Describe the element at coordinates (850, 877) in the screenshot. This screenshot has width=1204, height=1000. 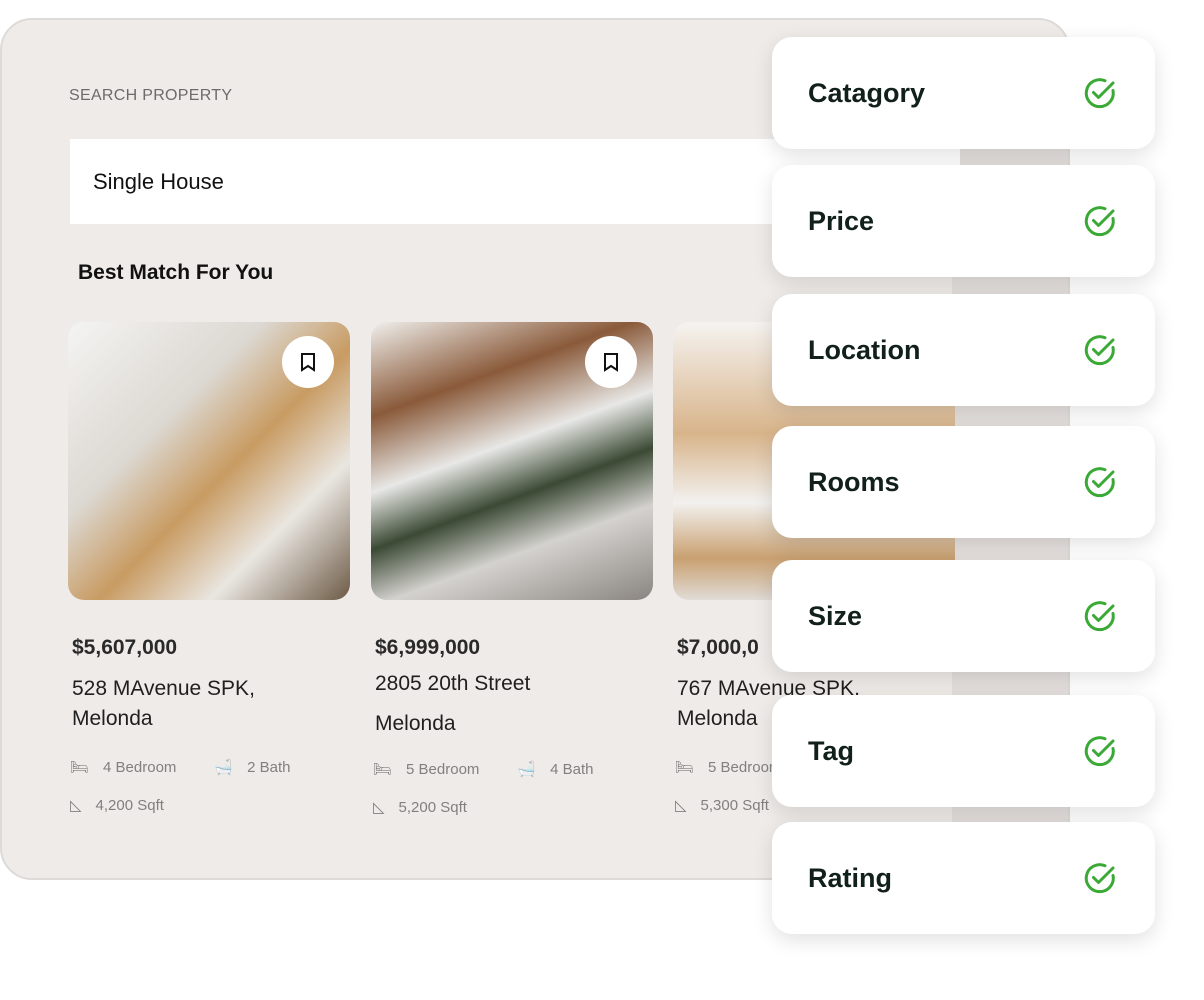
I see `filter-label: Rating` at that location.